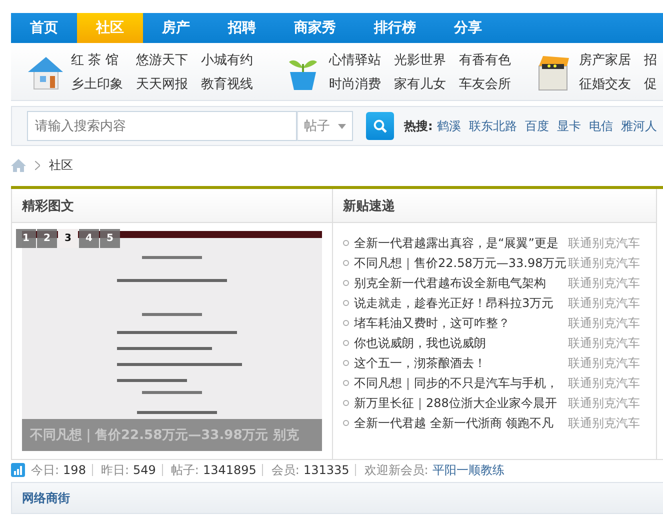 Image resolution: width=663 pixels, height=516 pixels. I want to click on caret-icon, so click(342, 126).